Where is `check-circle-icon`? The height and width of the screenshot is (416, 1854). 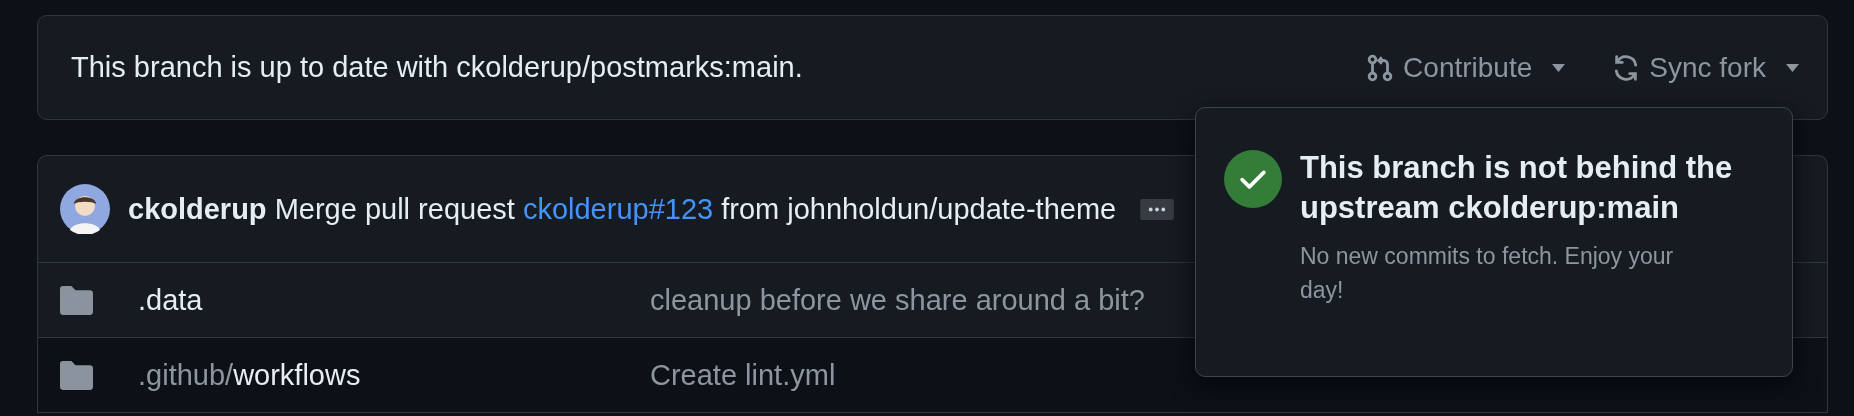 check-circle-icon is located at coordinates (1253, 179).